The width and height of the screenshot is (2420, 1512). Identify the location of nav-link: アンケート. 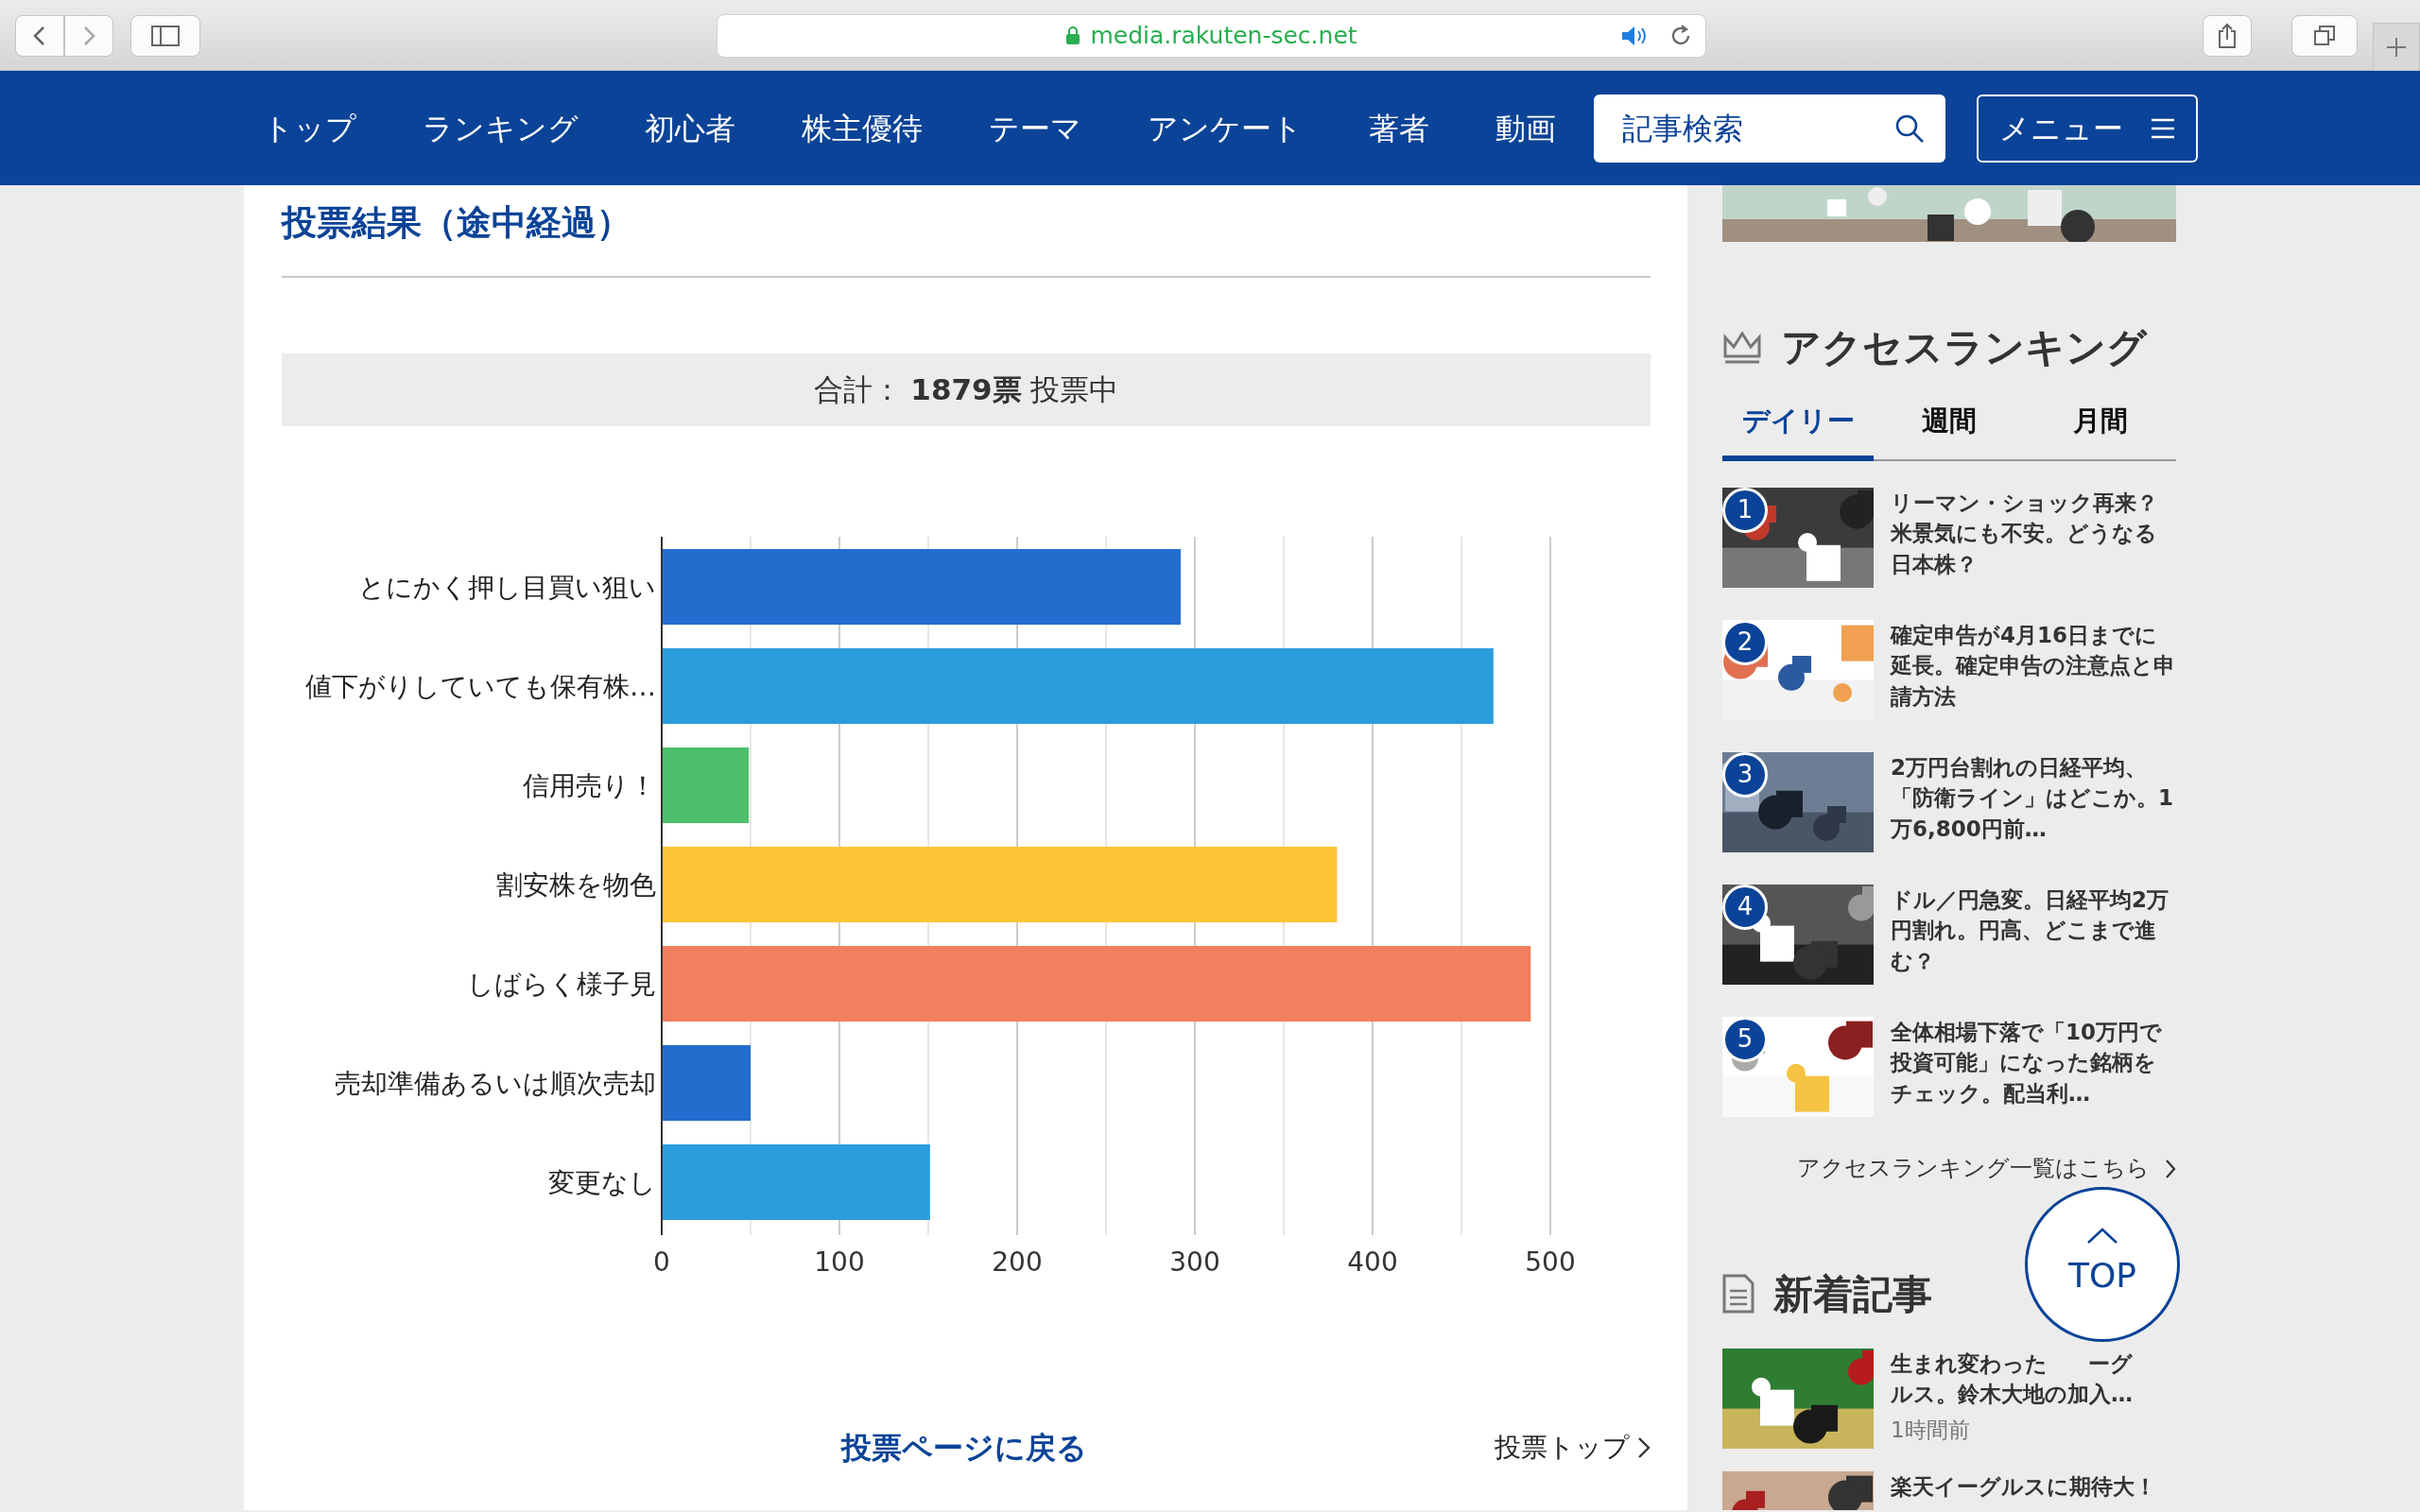
(1225, 128).